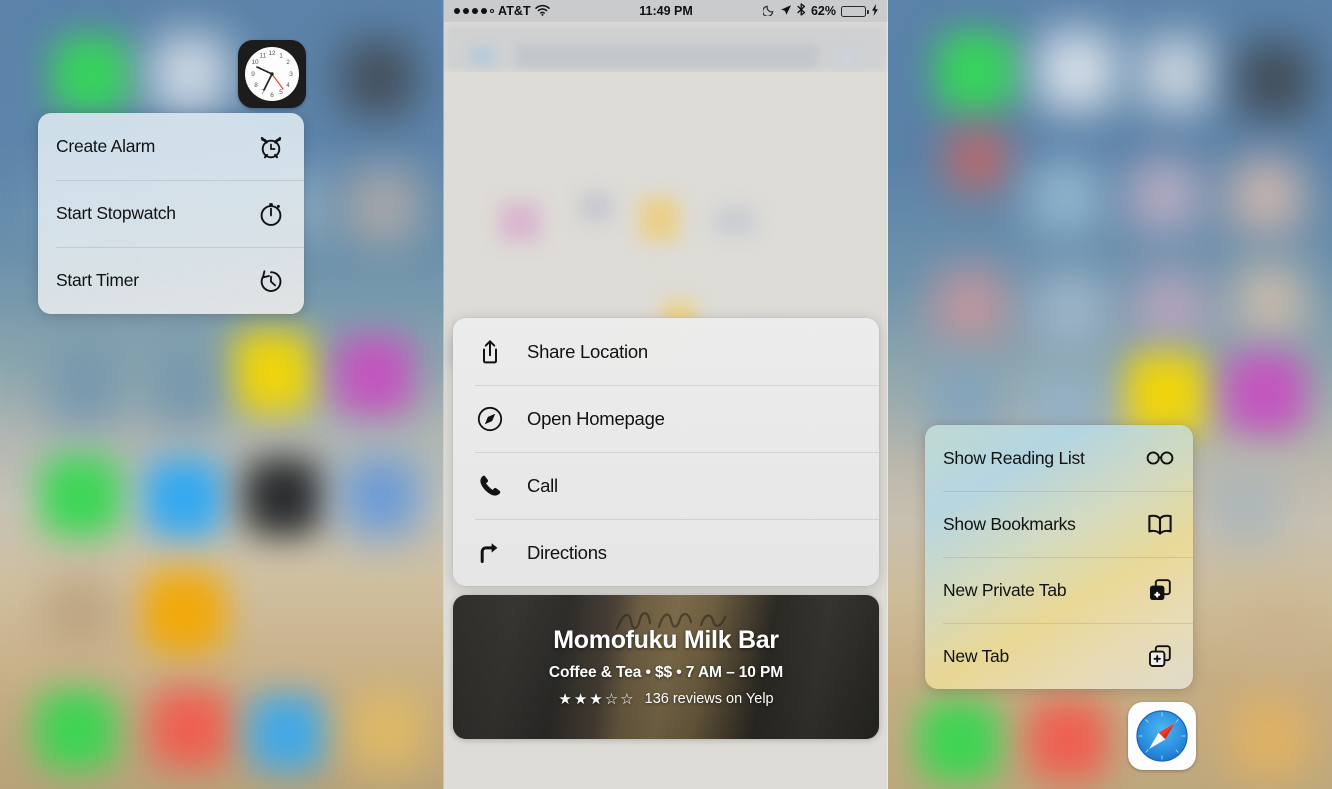 The width and height of the screenshot is (1332, 789). Describe the element at coordinates (1009, 523) in the screenshot. I see `quick-action-label: Show Bookmarks` at that location.